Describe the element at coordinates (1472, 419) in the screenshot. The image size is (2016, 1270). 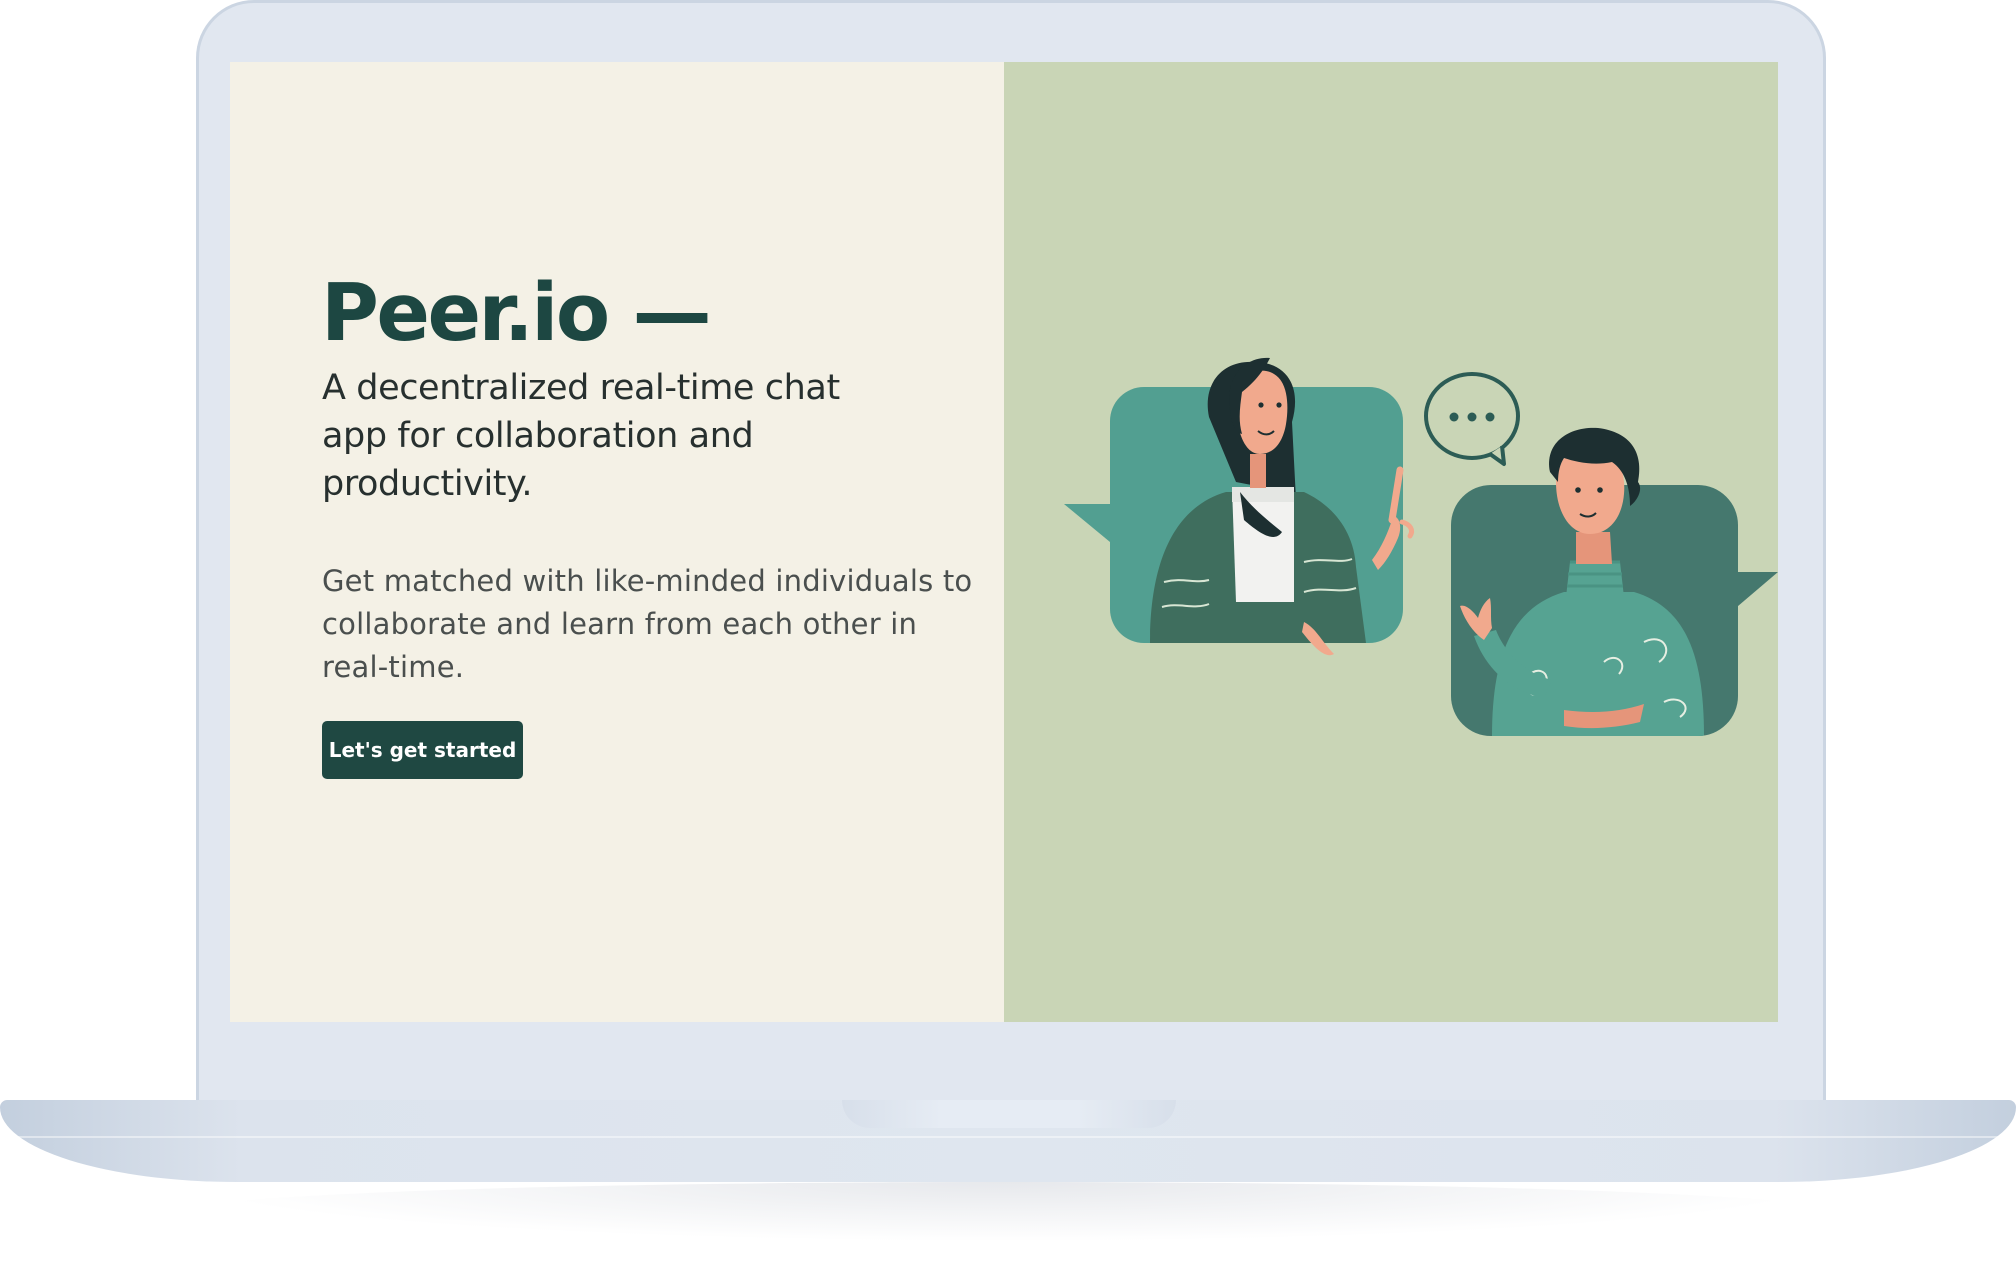
I see `speech-bubble-icon` at that location.